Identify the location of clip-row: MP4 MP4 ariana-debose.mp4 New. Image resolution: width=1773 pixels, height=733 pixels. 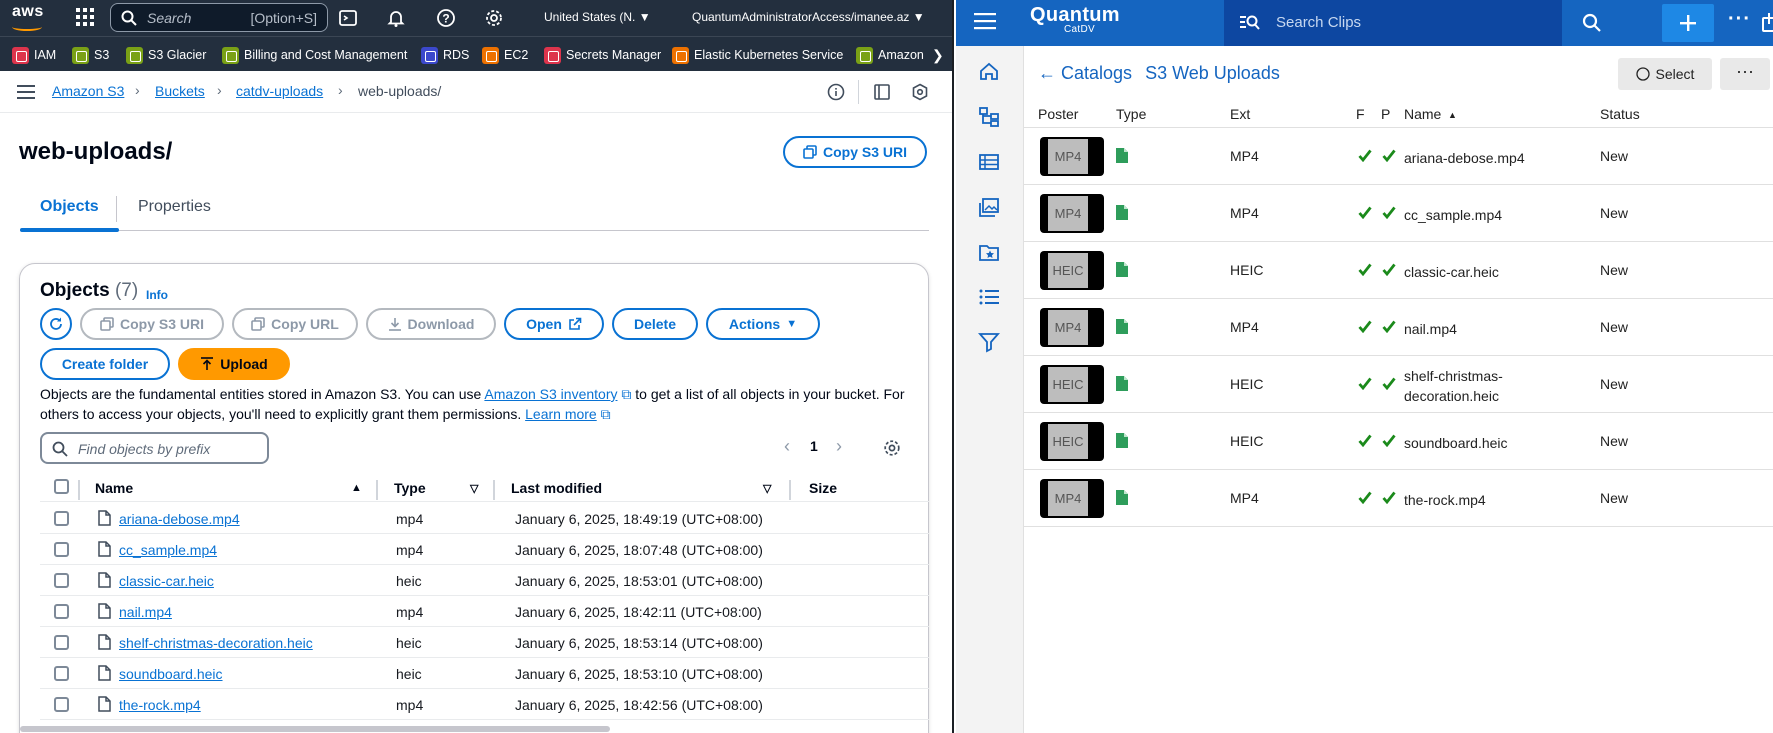
(1398, 156).